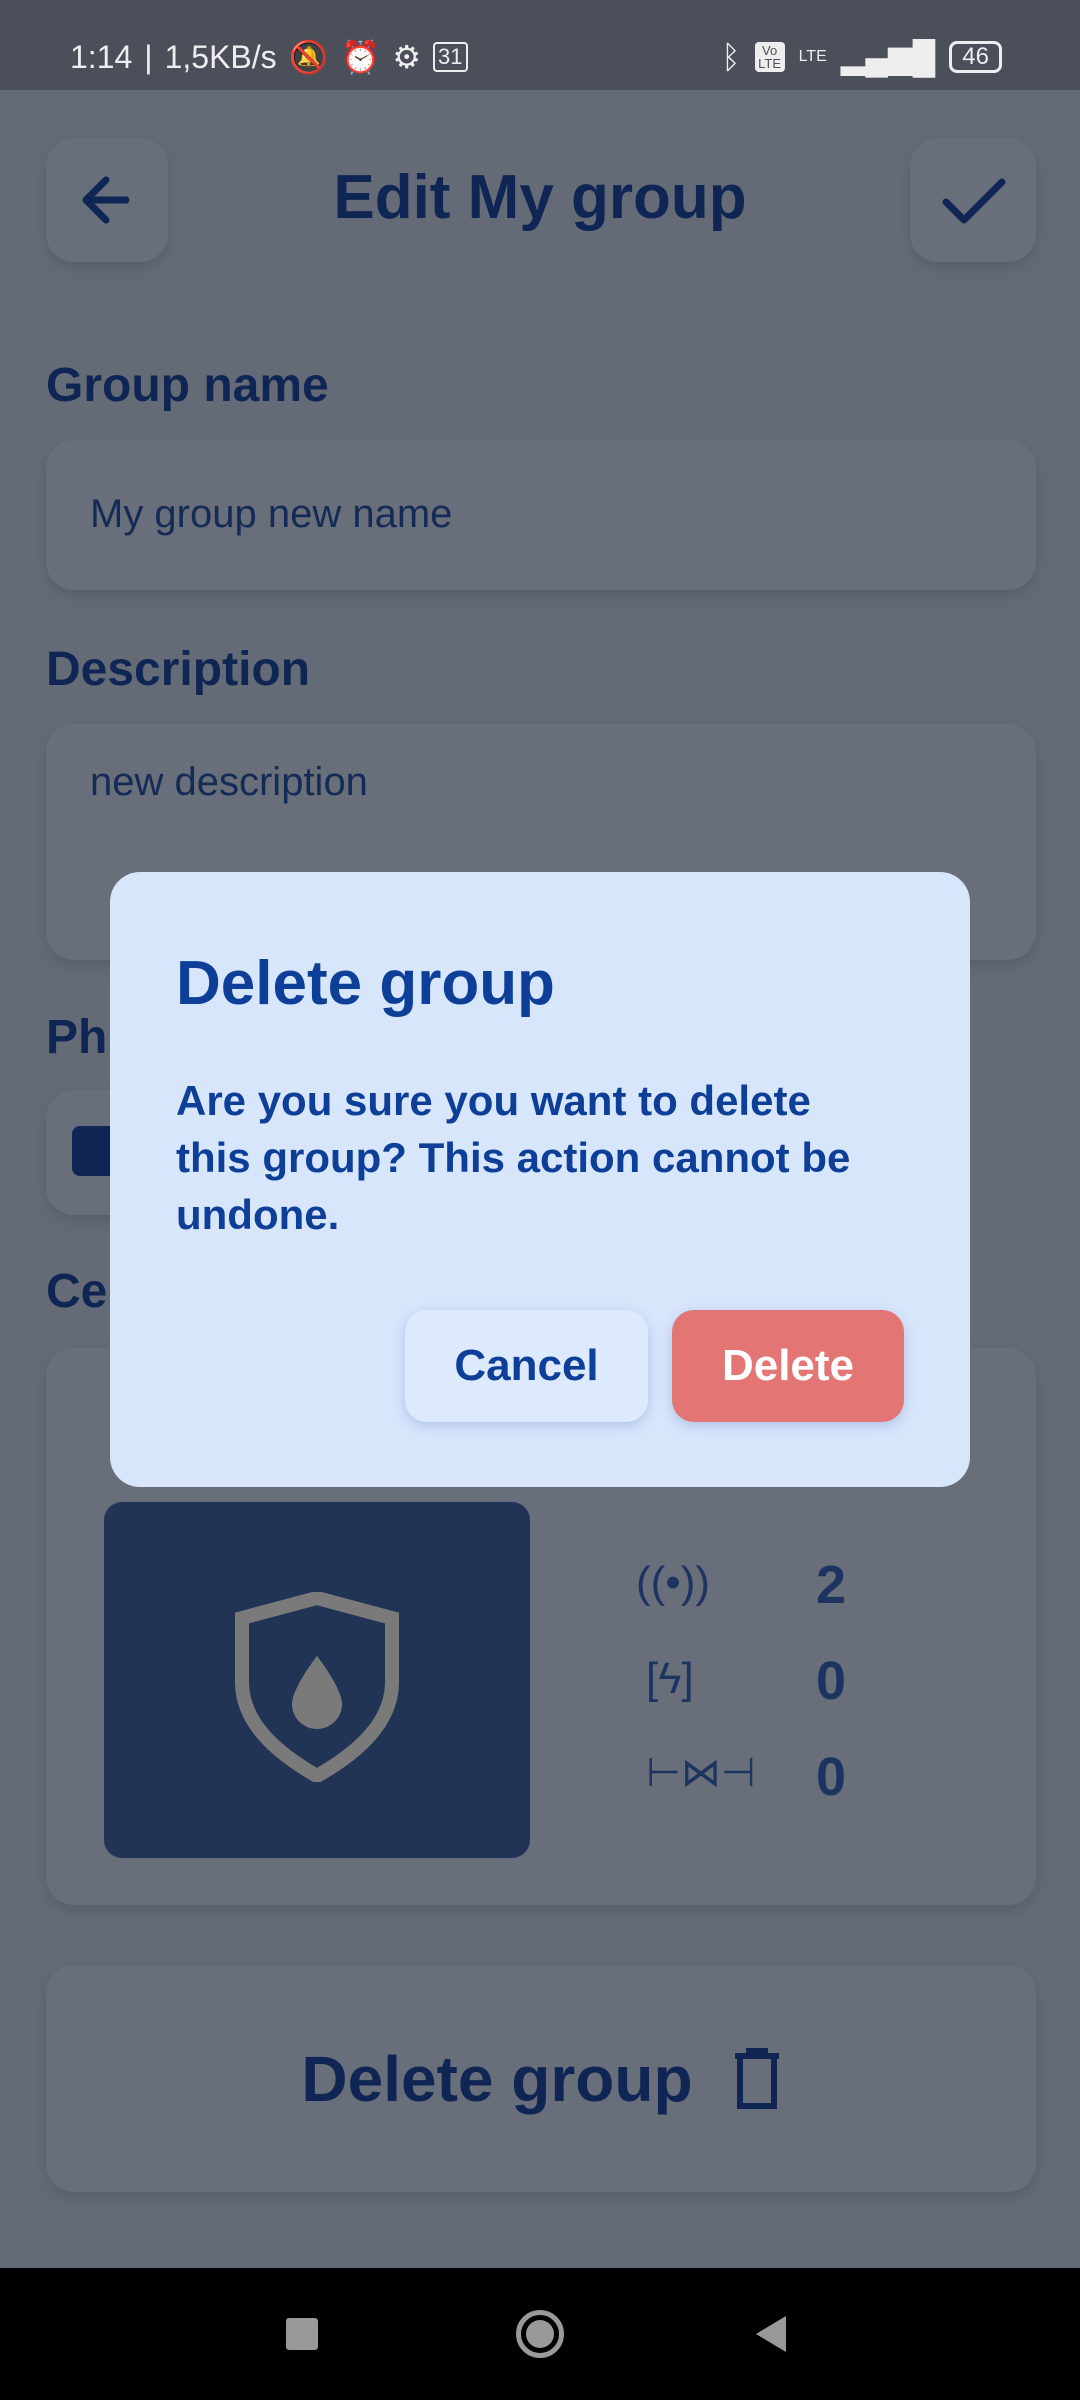 Image resolution: width=1080 pixels, height=2400 pixels. What do you see at coordinates (317, 1687) in the screenshot?
I see `shield-drop-icon` at bounding box center [317, 1687].